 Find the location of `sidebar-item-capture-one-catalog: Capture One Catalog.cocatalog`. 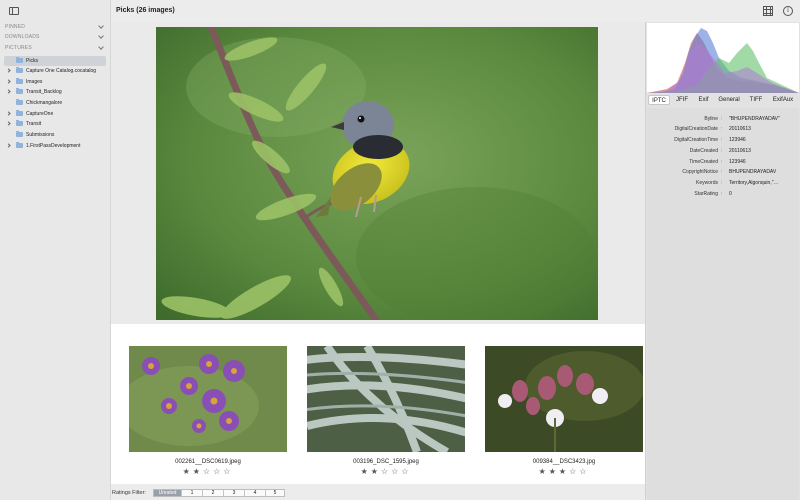

sidebar-item-capture-one-catalog: Capture One Catalog.cocatalog is located at coordinates (55, 71).